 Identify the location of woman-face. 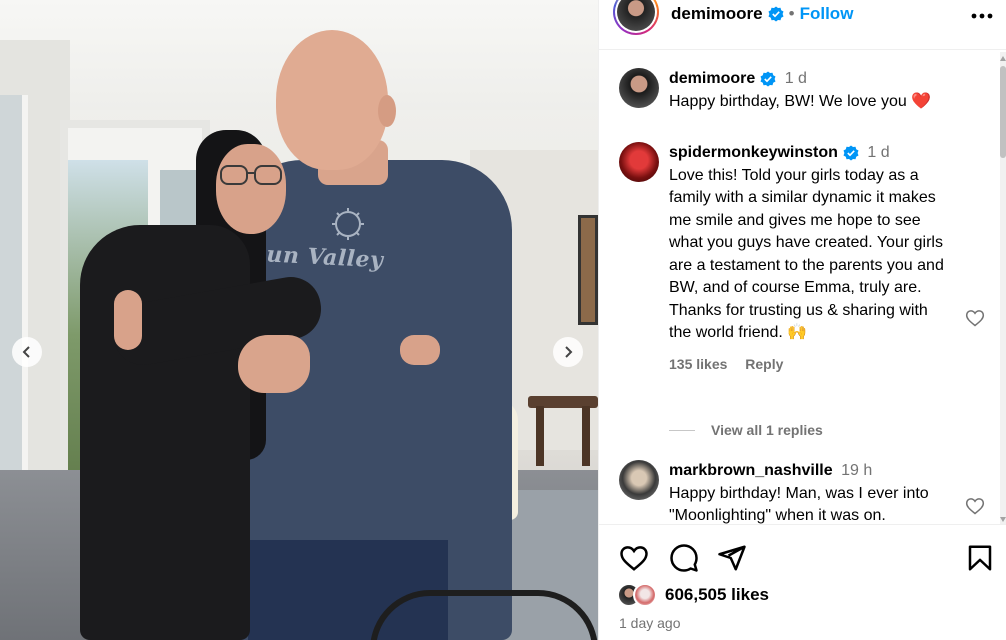
(251, 189).